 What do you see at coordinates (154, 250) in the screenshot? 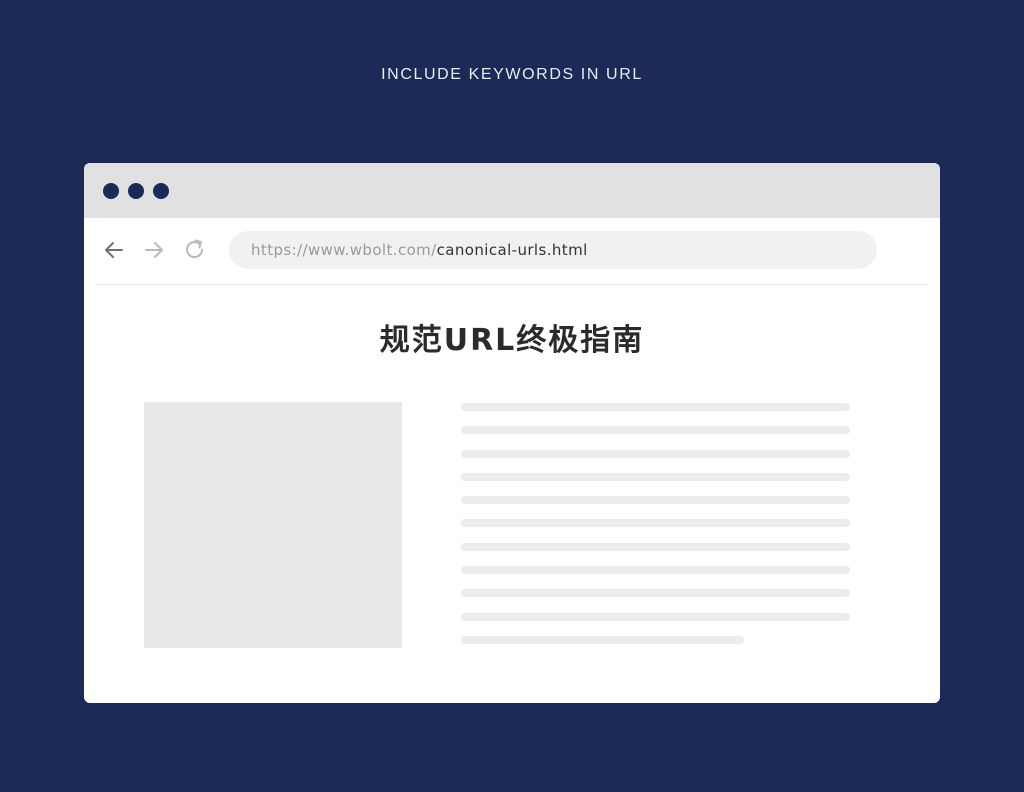
I see `forward-arrow-icon` at bounding box center [154, 250].